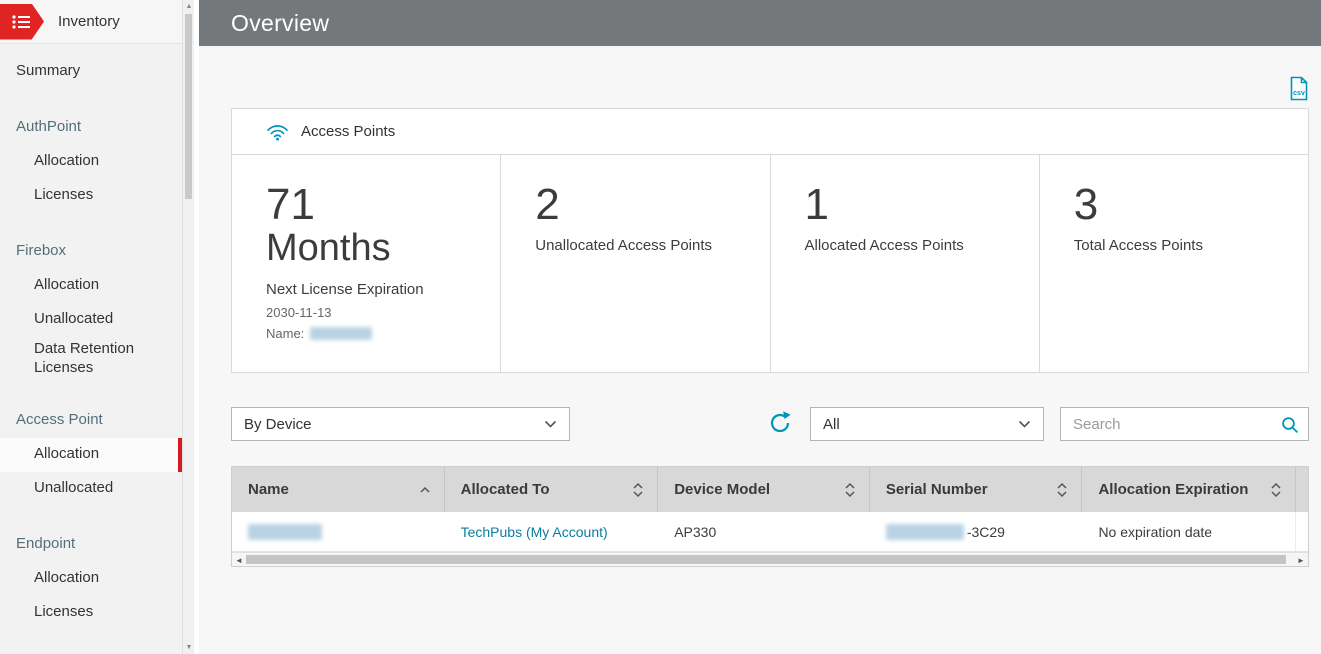 The height and width of the screenshot is (654, 1321). What do you see at coordinates (41, 250) in the screenshot?
I see `sidebar-section-firebox: Firebox` at bounding box center [41, 250].